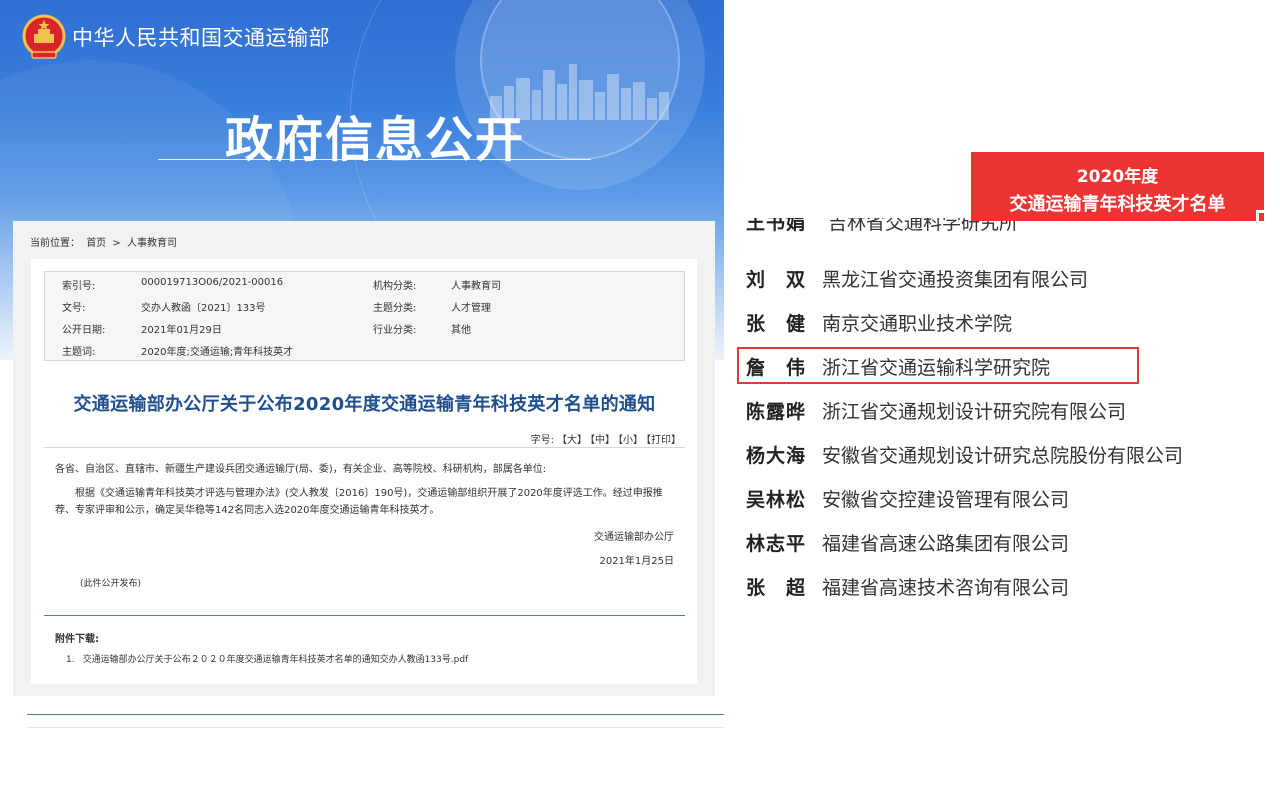 This screenshot has width=1280, height=800. Describe the element at coordinates (776, 500) in the screenshot. I see `person-name: 吴林松` at that location.